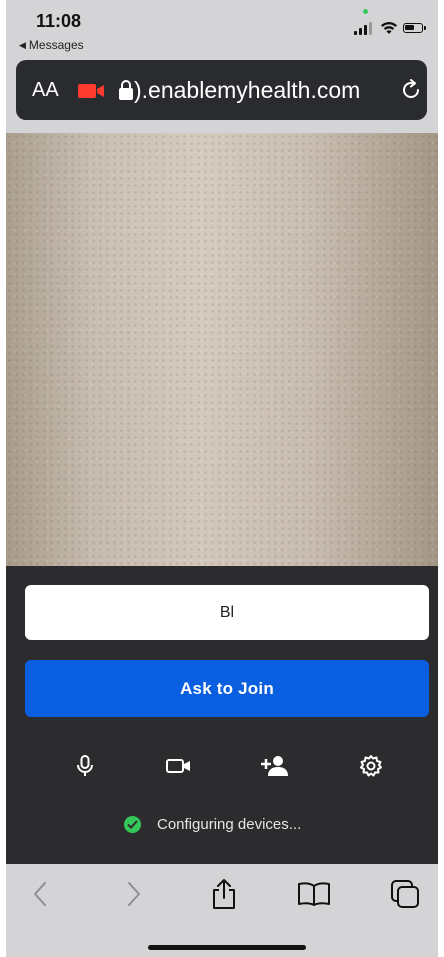 This screenshot has height=957, width=444. I want to click on camera-in-use-icon, so click(93, 91).